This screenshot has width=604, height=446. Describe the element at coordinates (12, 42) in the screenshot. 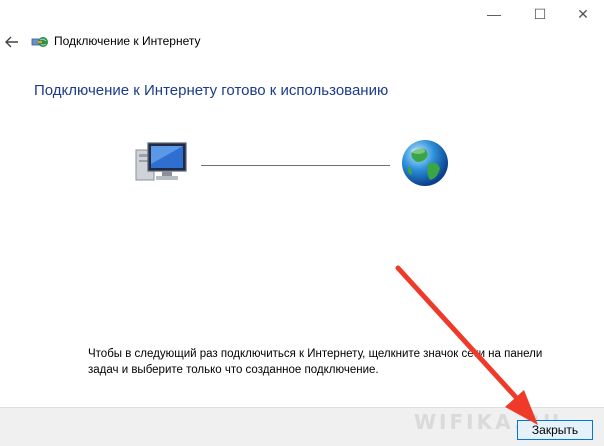

I see `back-arrow-icon` at that location.